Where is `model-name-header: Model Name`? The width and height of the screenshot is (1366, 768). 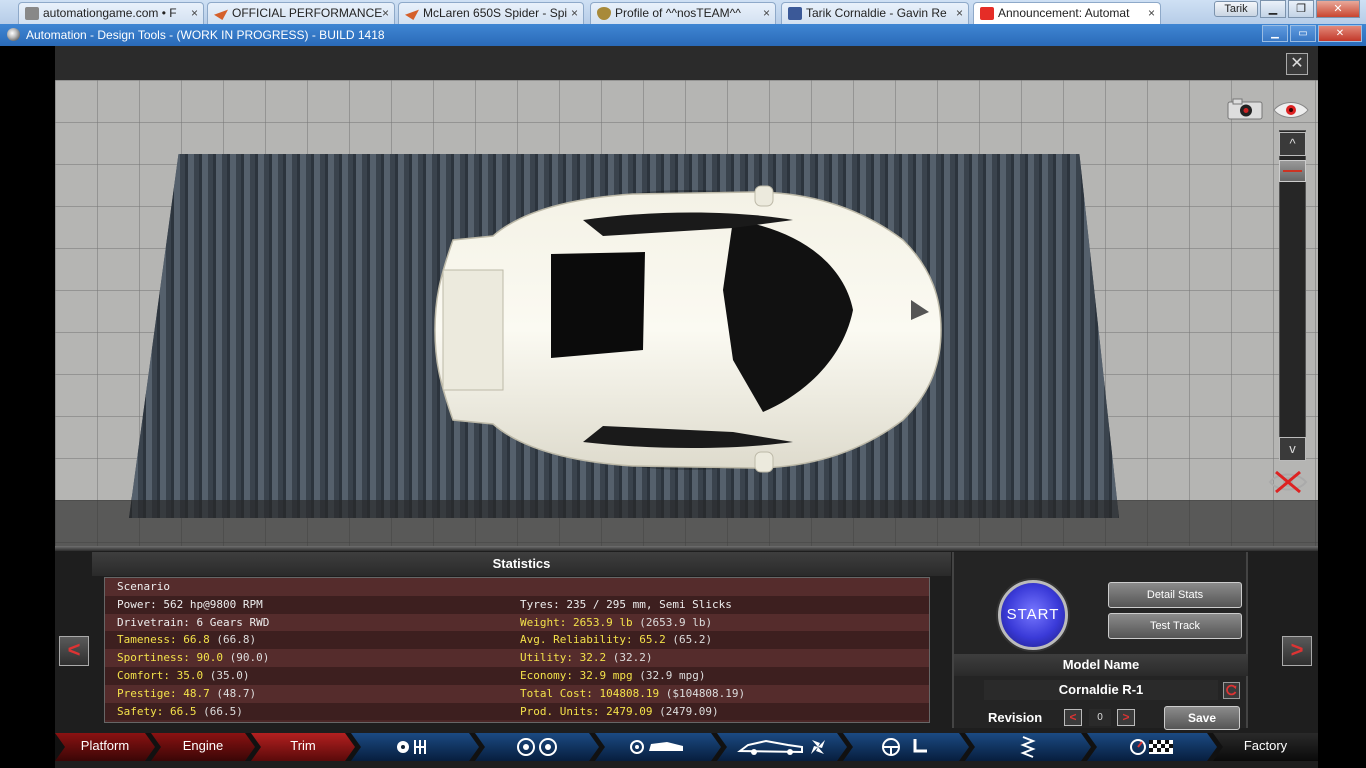
model-name-header: Model Name is located at coordinates (1101, 665).